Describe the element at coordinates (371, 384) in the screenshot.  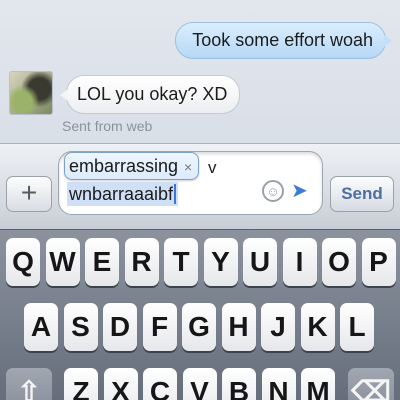
I see `delete-key: ⌫` at that location.